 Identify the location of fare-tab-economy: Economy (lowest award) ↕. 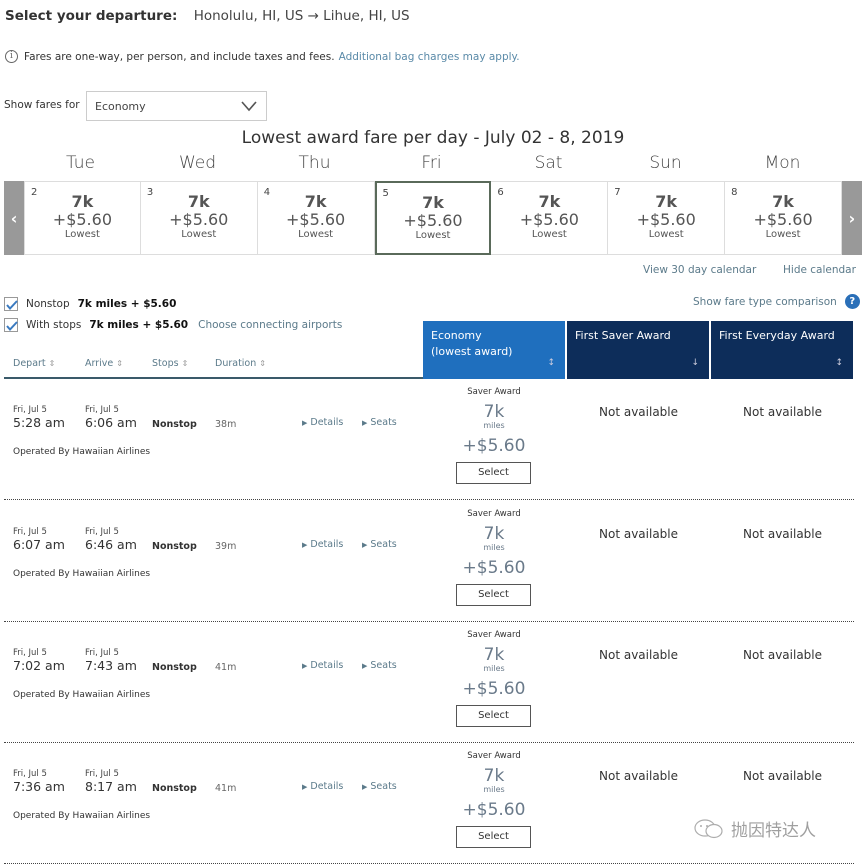
(494, 350).